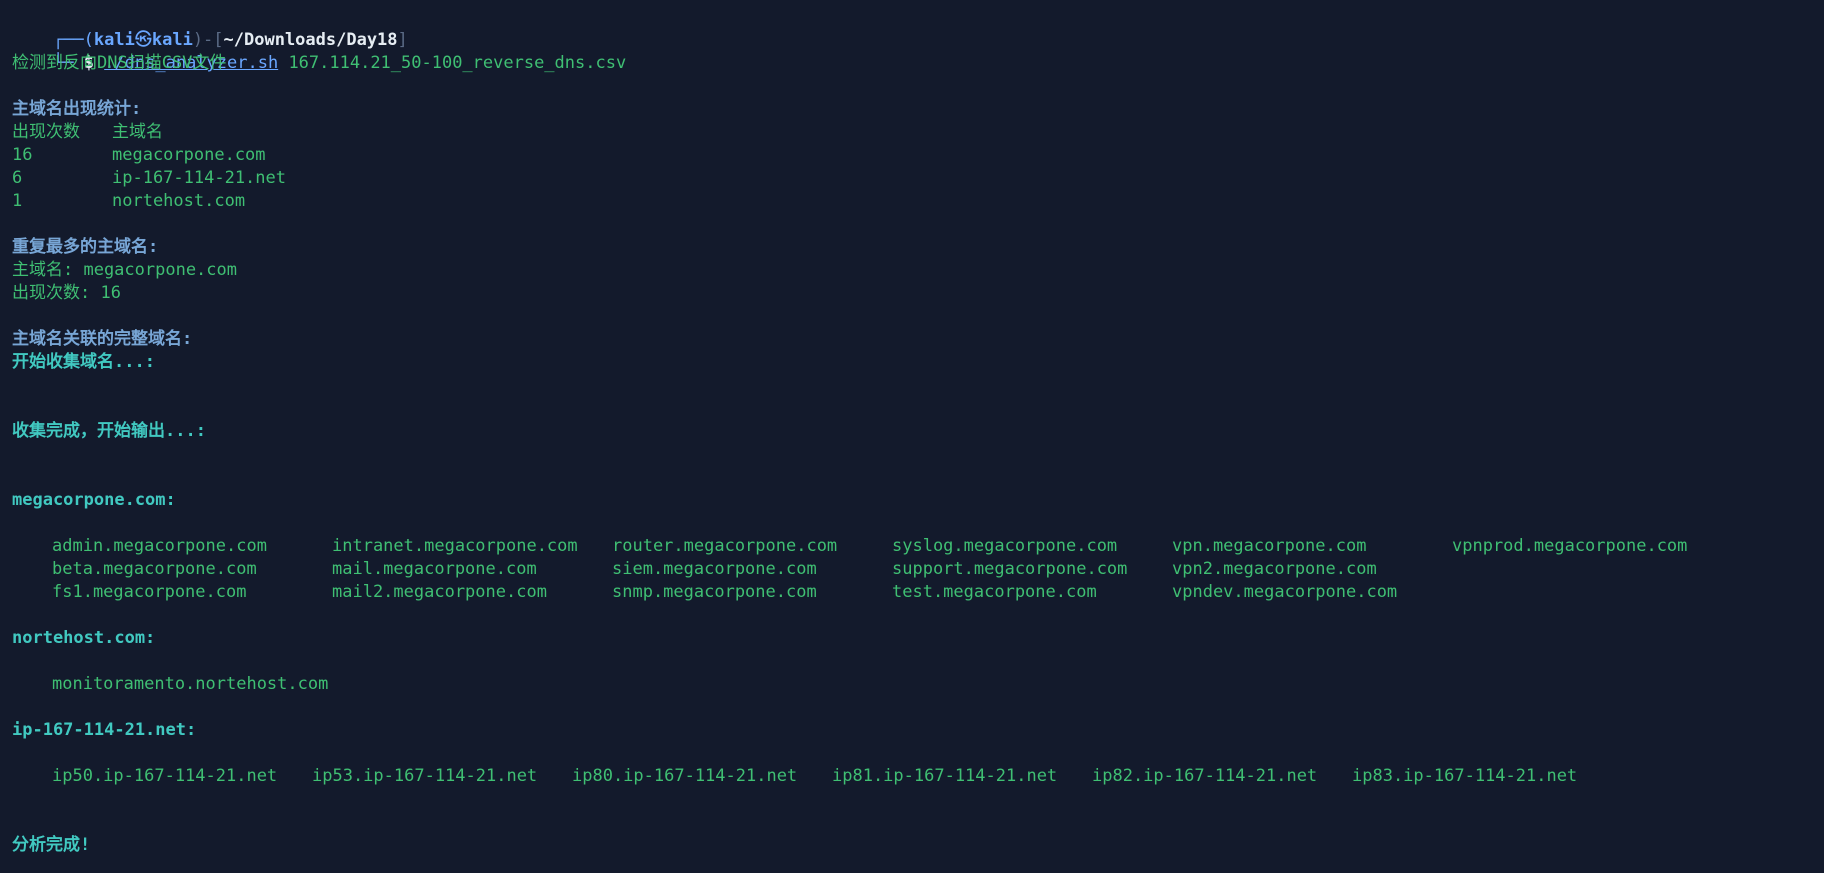  I want to click on subdomain-item: test.megacorpone.com, so click(994, 592).